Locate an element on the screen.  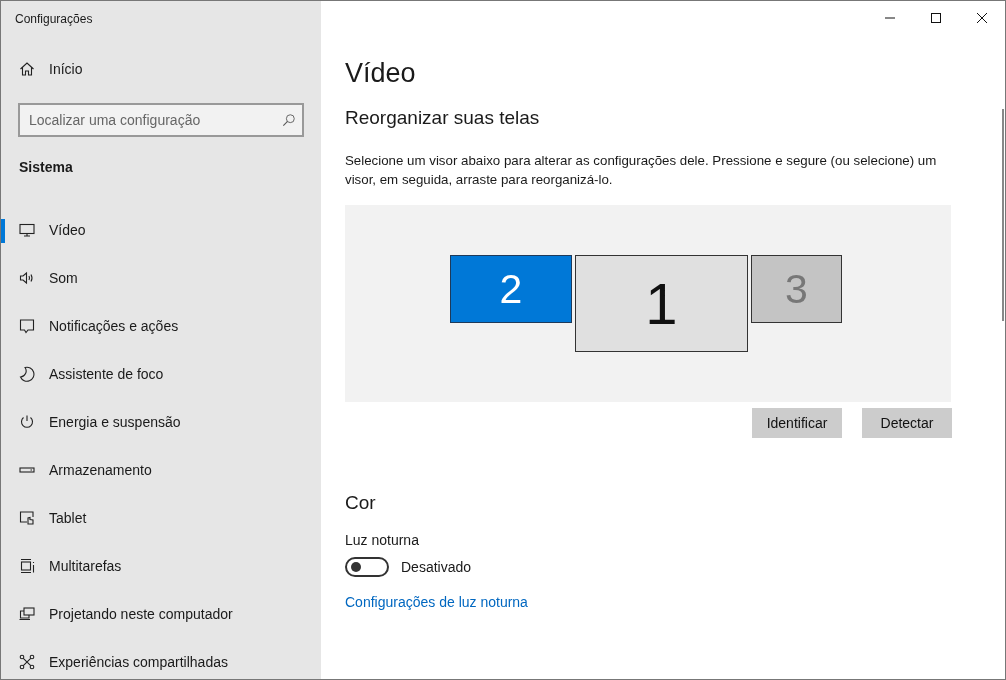
display-tile: 2 is located at coordinates (511, 289).